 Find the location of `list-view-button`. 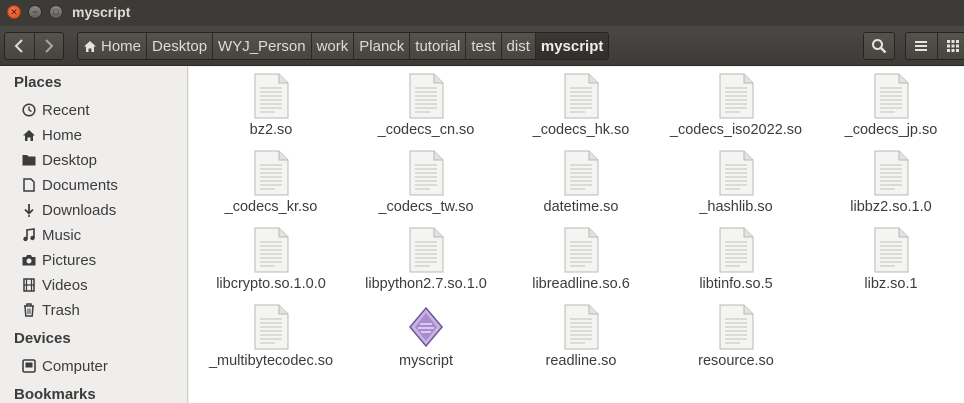

list-view-button is located at coordinates (921, 46).